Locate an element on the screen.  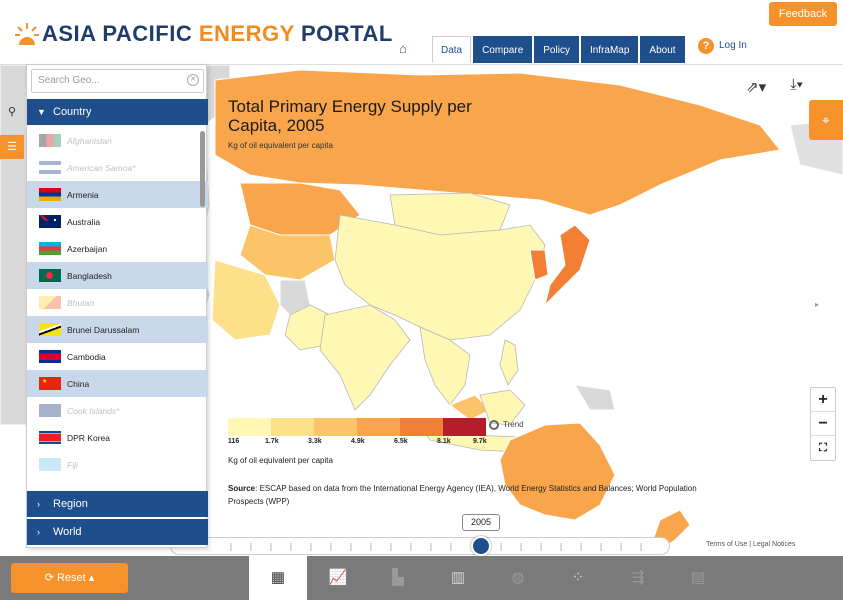
legend-tick: 6.5k is located at coordinates (401, 441).